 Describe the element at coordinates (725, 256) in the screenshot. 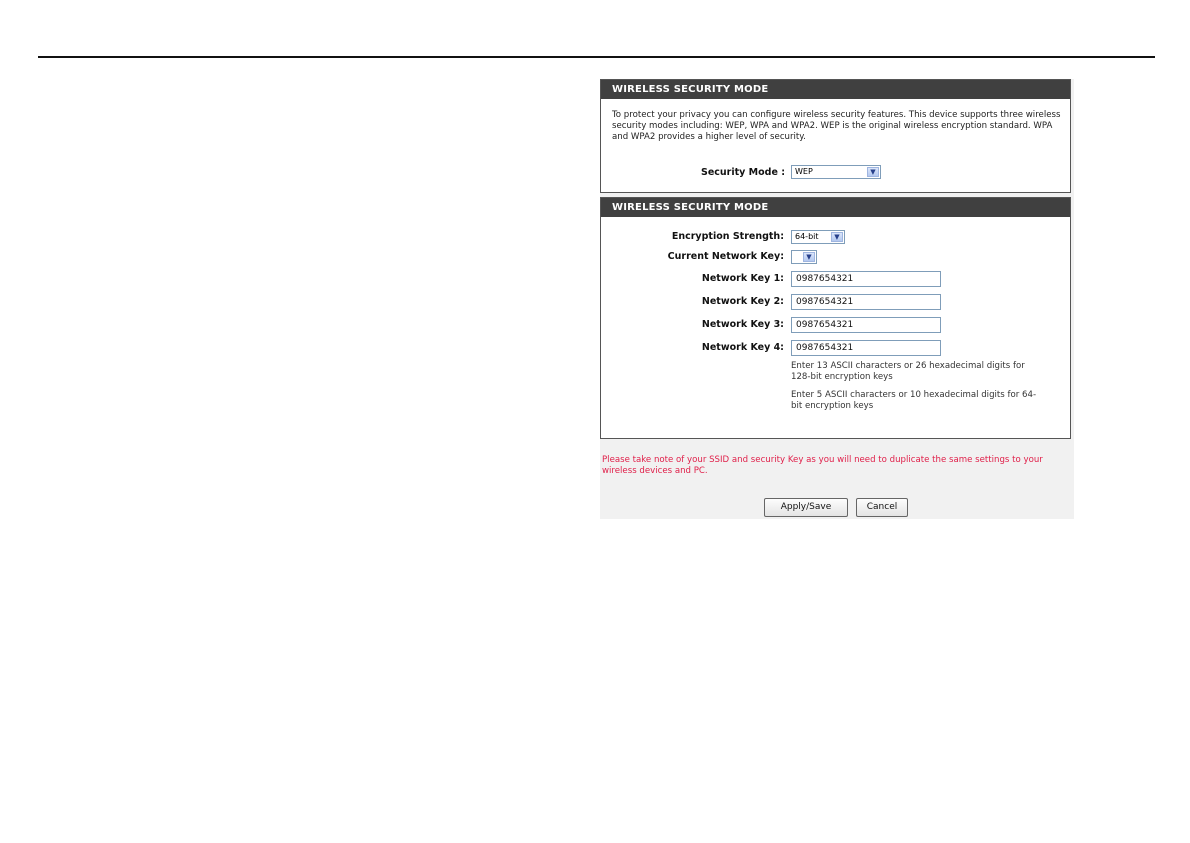

I see `current-network-key-label: Current Network Key:` at that location.